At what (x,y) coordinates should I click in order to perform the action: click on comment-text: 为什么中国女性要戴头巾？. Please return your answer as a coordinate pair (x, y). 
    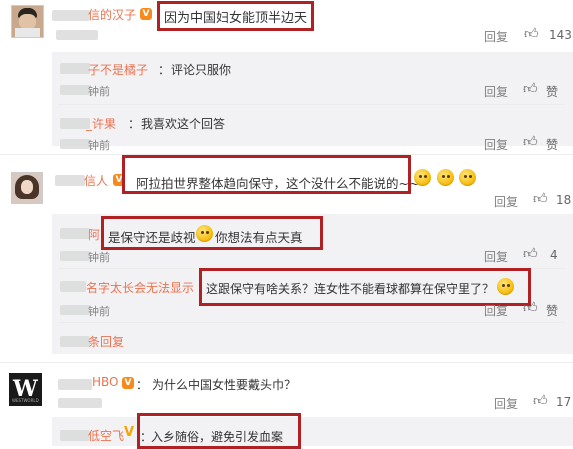
    Looking at the image, I should click on (224, 385).